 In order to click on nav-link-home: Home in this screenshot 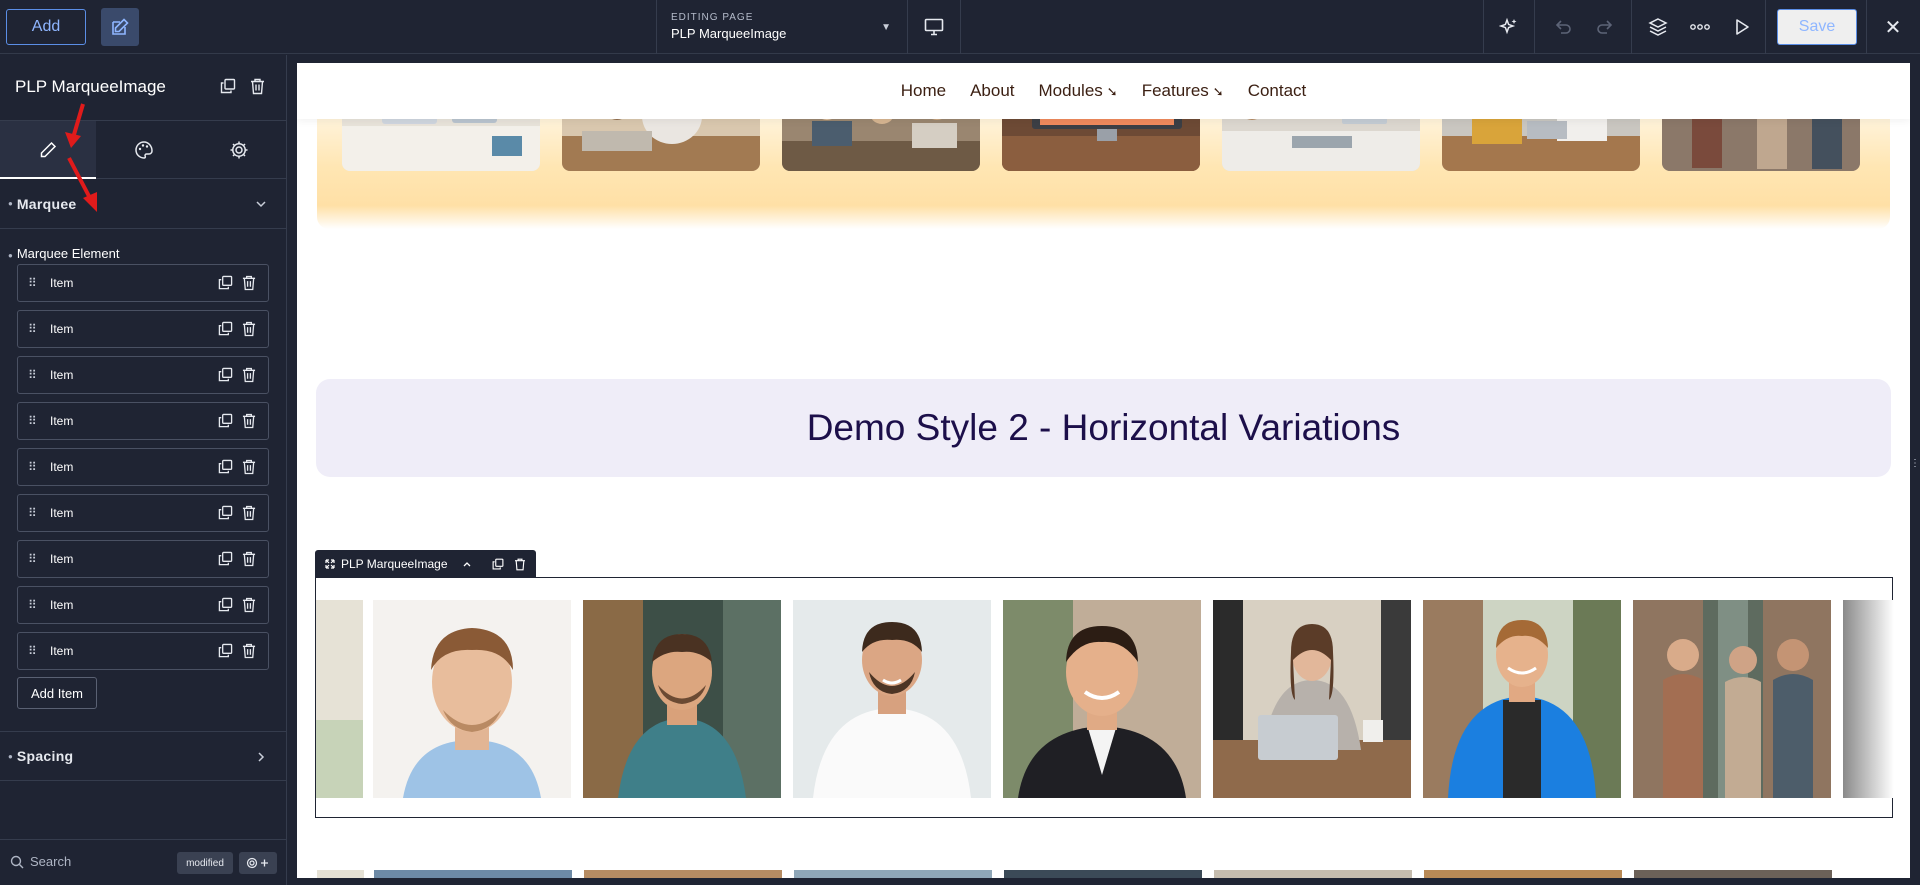, I will do `click(923, 91)`.